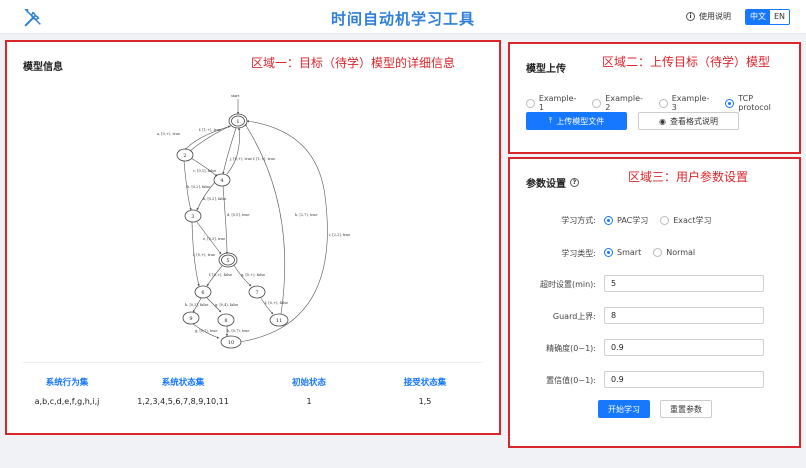 The width and height of the screenshot is (806, 468). Describe the element at coordinates (758, 17) in the screenshot. I see `lang-cn-button: 中文` at that location.